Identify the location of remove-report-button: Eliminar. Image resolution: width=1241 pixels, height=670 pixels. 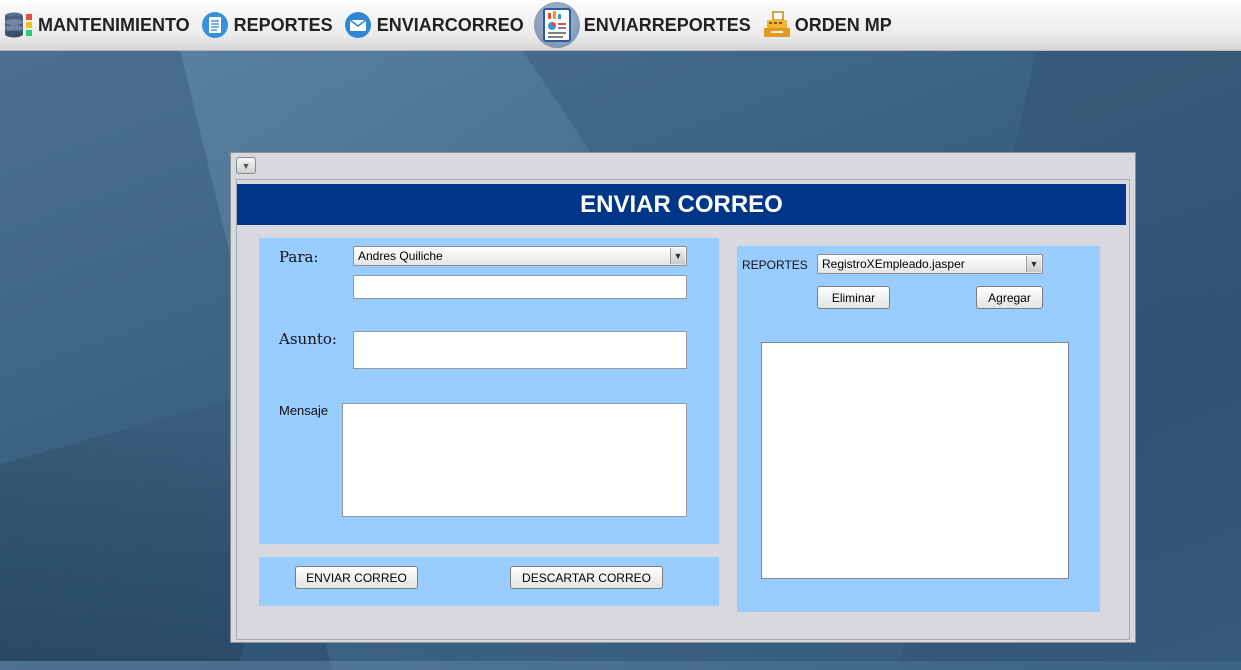
(853, 297).